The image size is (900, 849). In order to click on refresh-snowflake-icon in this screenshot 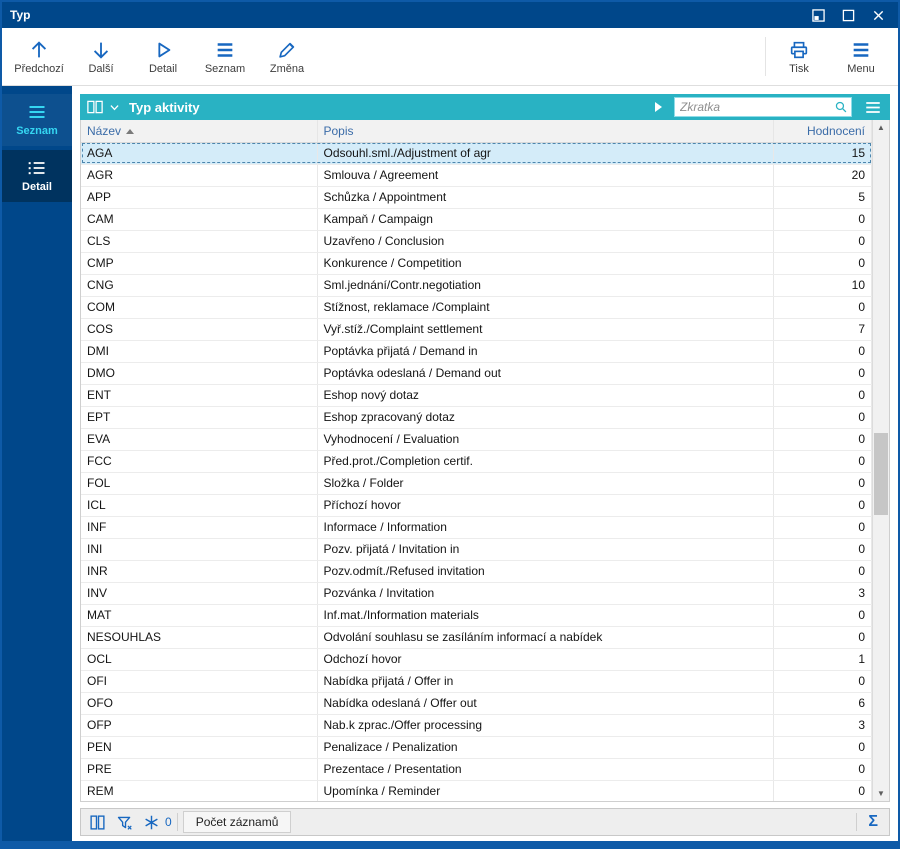, I will do `click(151, 822)`.